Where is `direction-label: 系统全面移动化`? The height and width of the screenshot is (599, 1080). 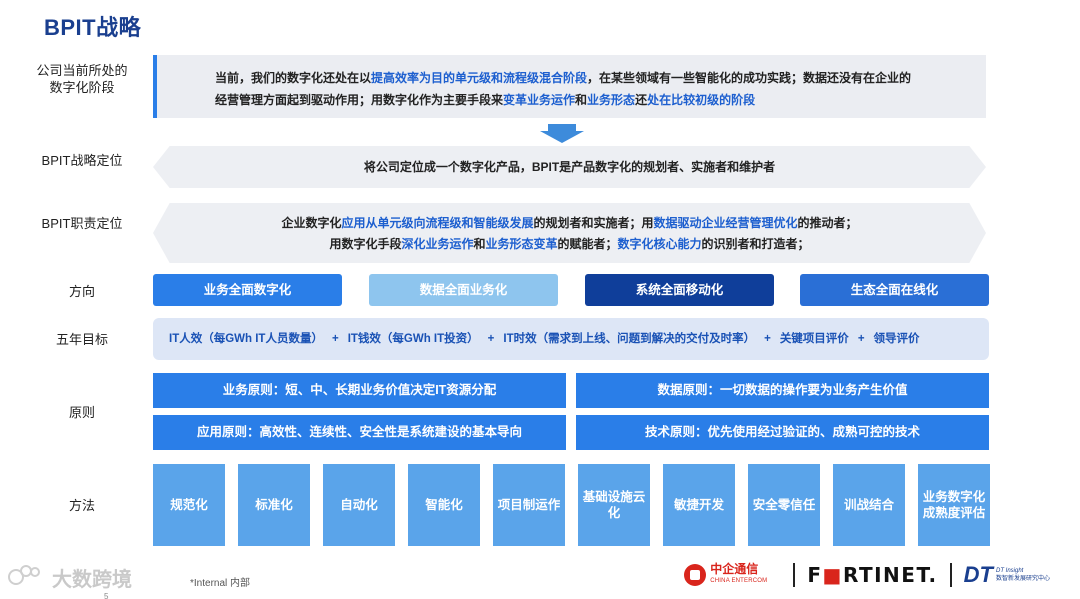
direction-label: 系统全面移动化 is located at coordinates (679, 290).